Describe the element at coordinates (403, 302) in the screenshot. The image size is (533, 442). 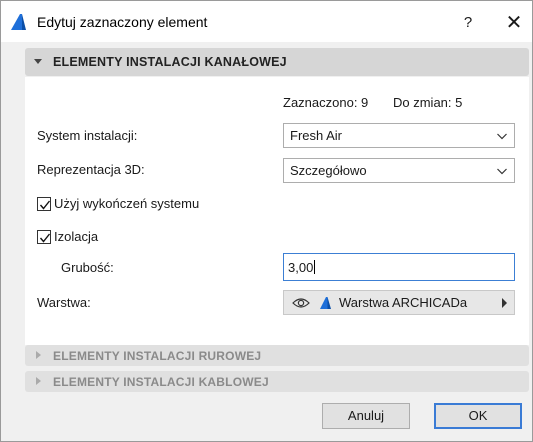
I see `layer-name: Warstwa ARCHICADa` at that location.